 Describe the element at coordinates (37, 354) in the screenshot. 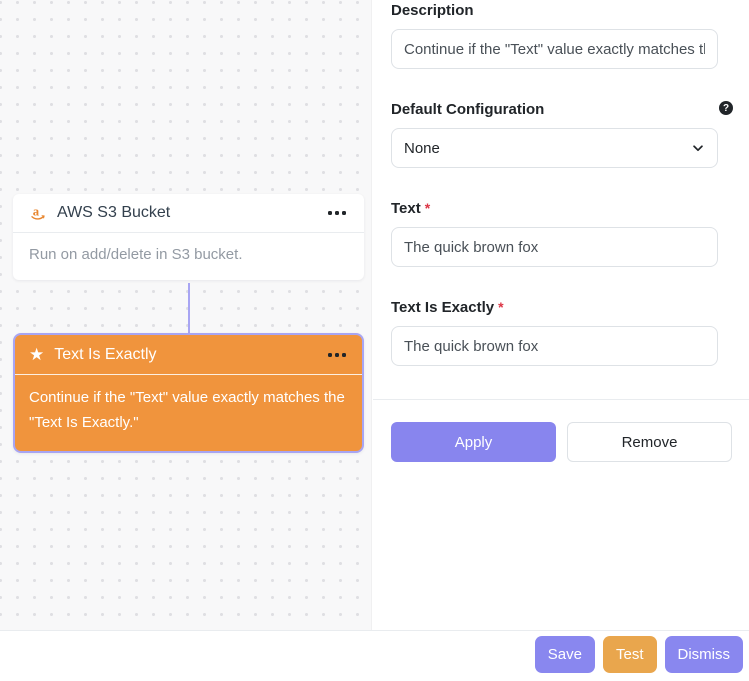

I see `star-icon: ★` at that location.